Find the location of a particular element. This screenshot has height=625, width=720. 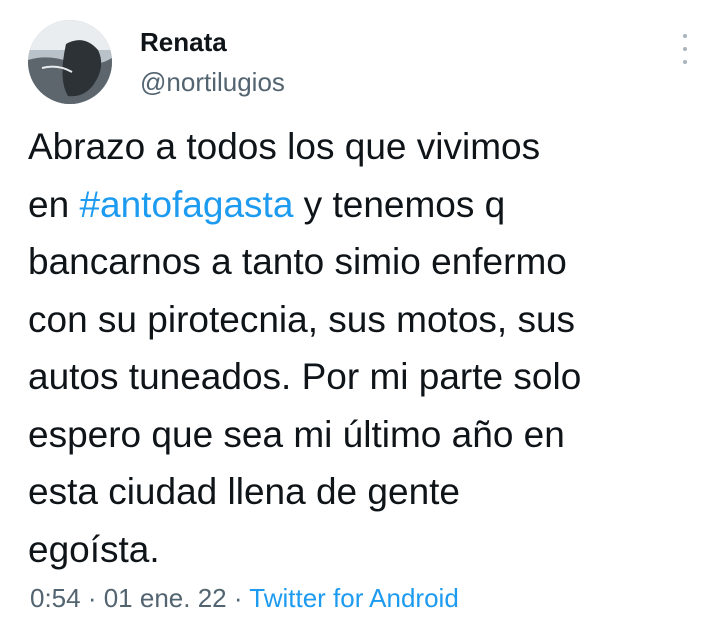

avatar-image is located at coordinates (70, 62).